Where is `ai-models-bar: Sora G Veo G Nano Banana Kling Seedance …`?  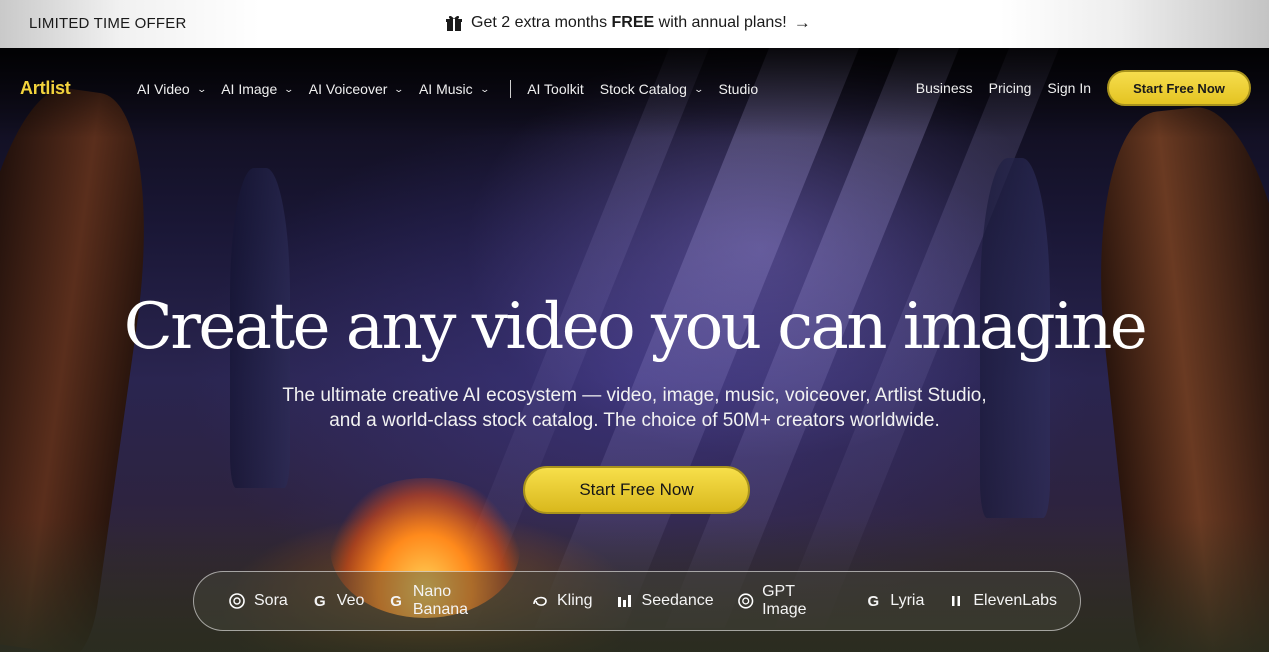
ai-models-bar: Sora G Veo G Nano Banana Kling Seedance … is located at coordinates (637, 601).